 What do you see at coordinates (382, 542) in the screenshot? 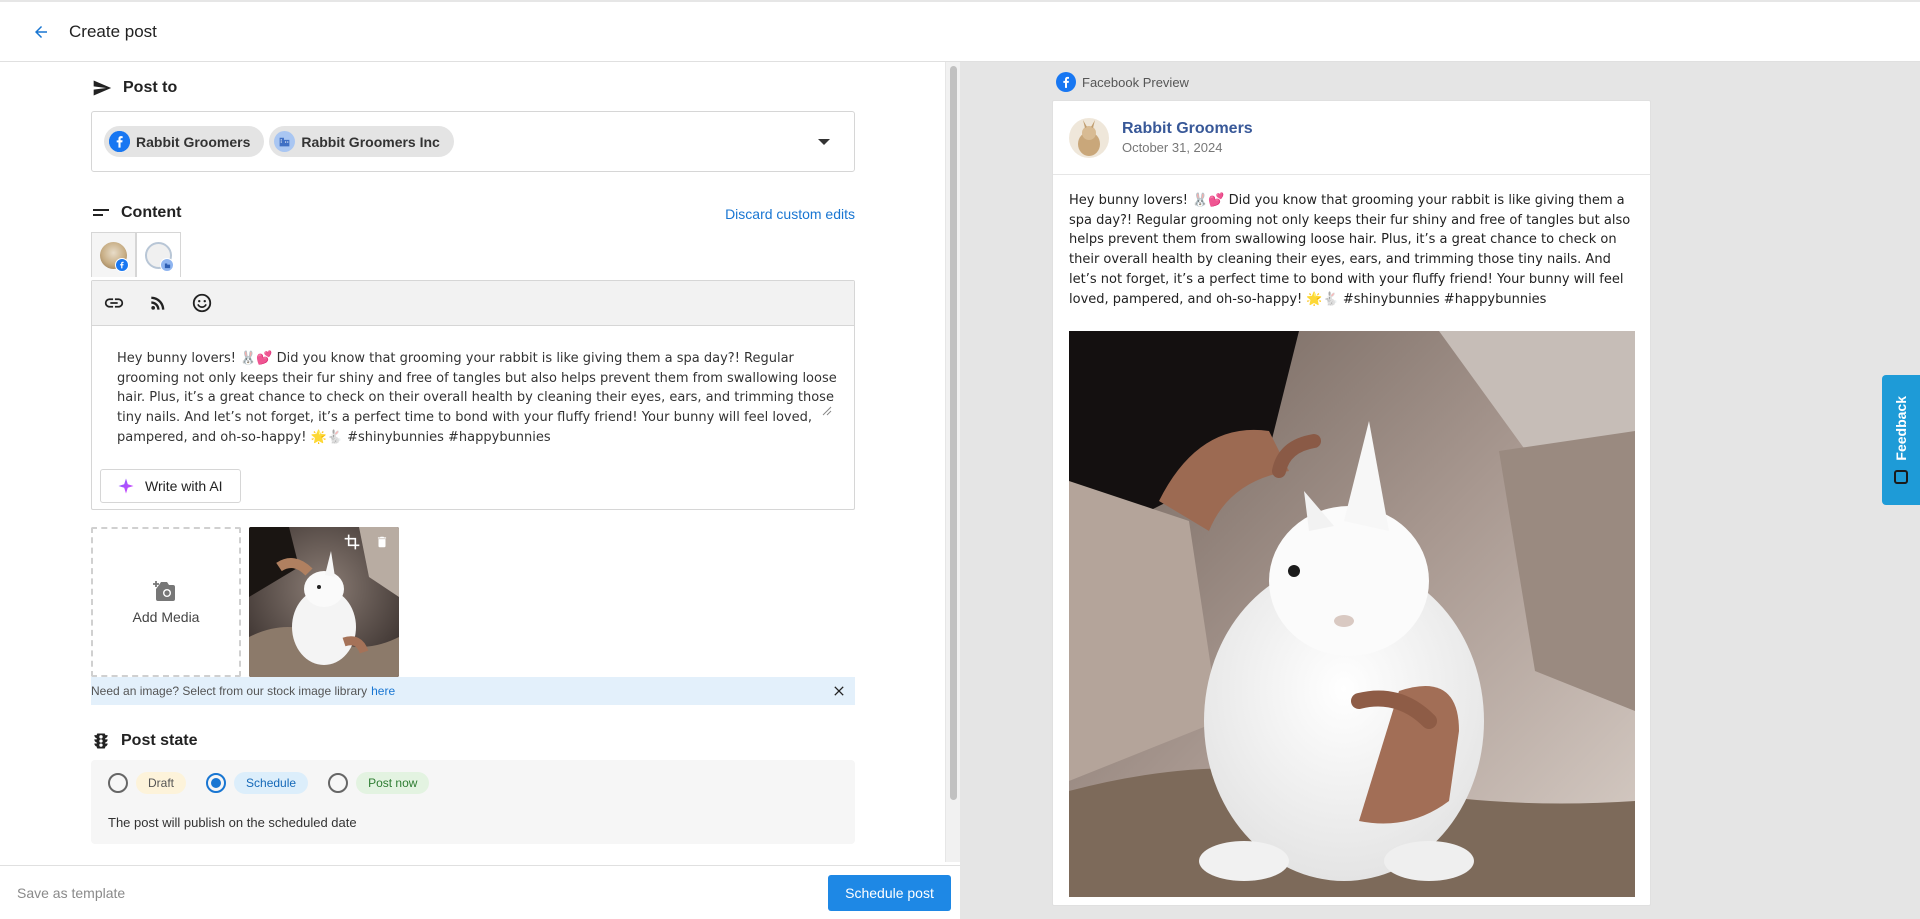
I see `delete-icon` at bounding box center [382, 542].